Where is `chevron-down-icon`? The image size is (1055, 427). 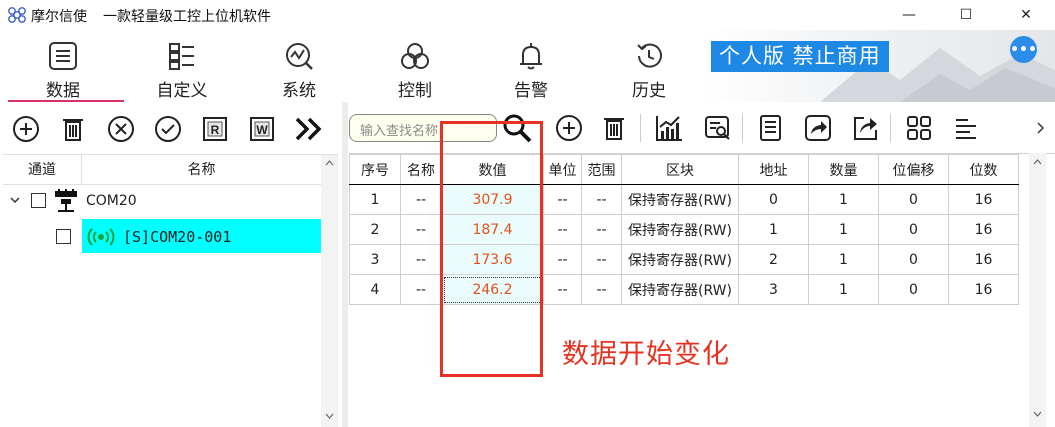 chevron-down-icon is located at coordinates (15, 200).